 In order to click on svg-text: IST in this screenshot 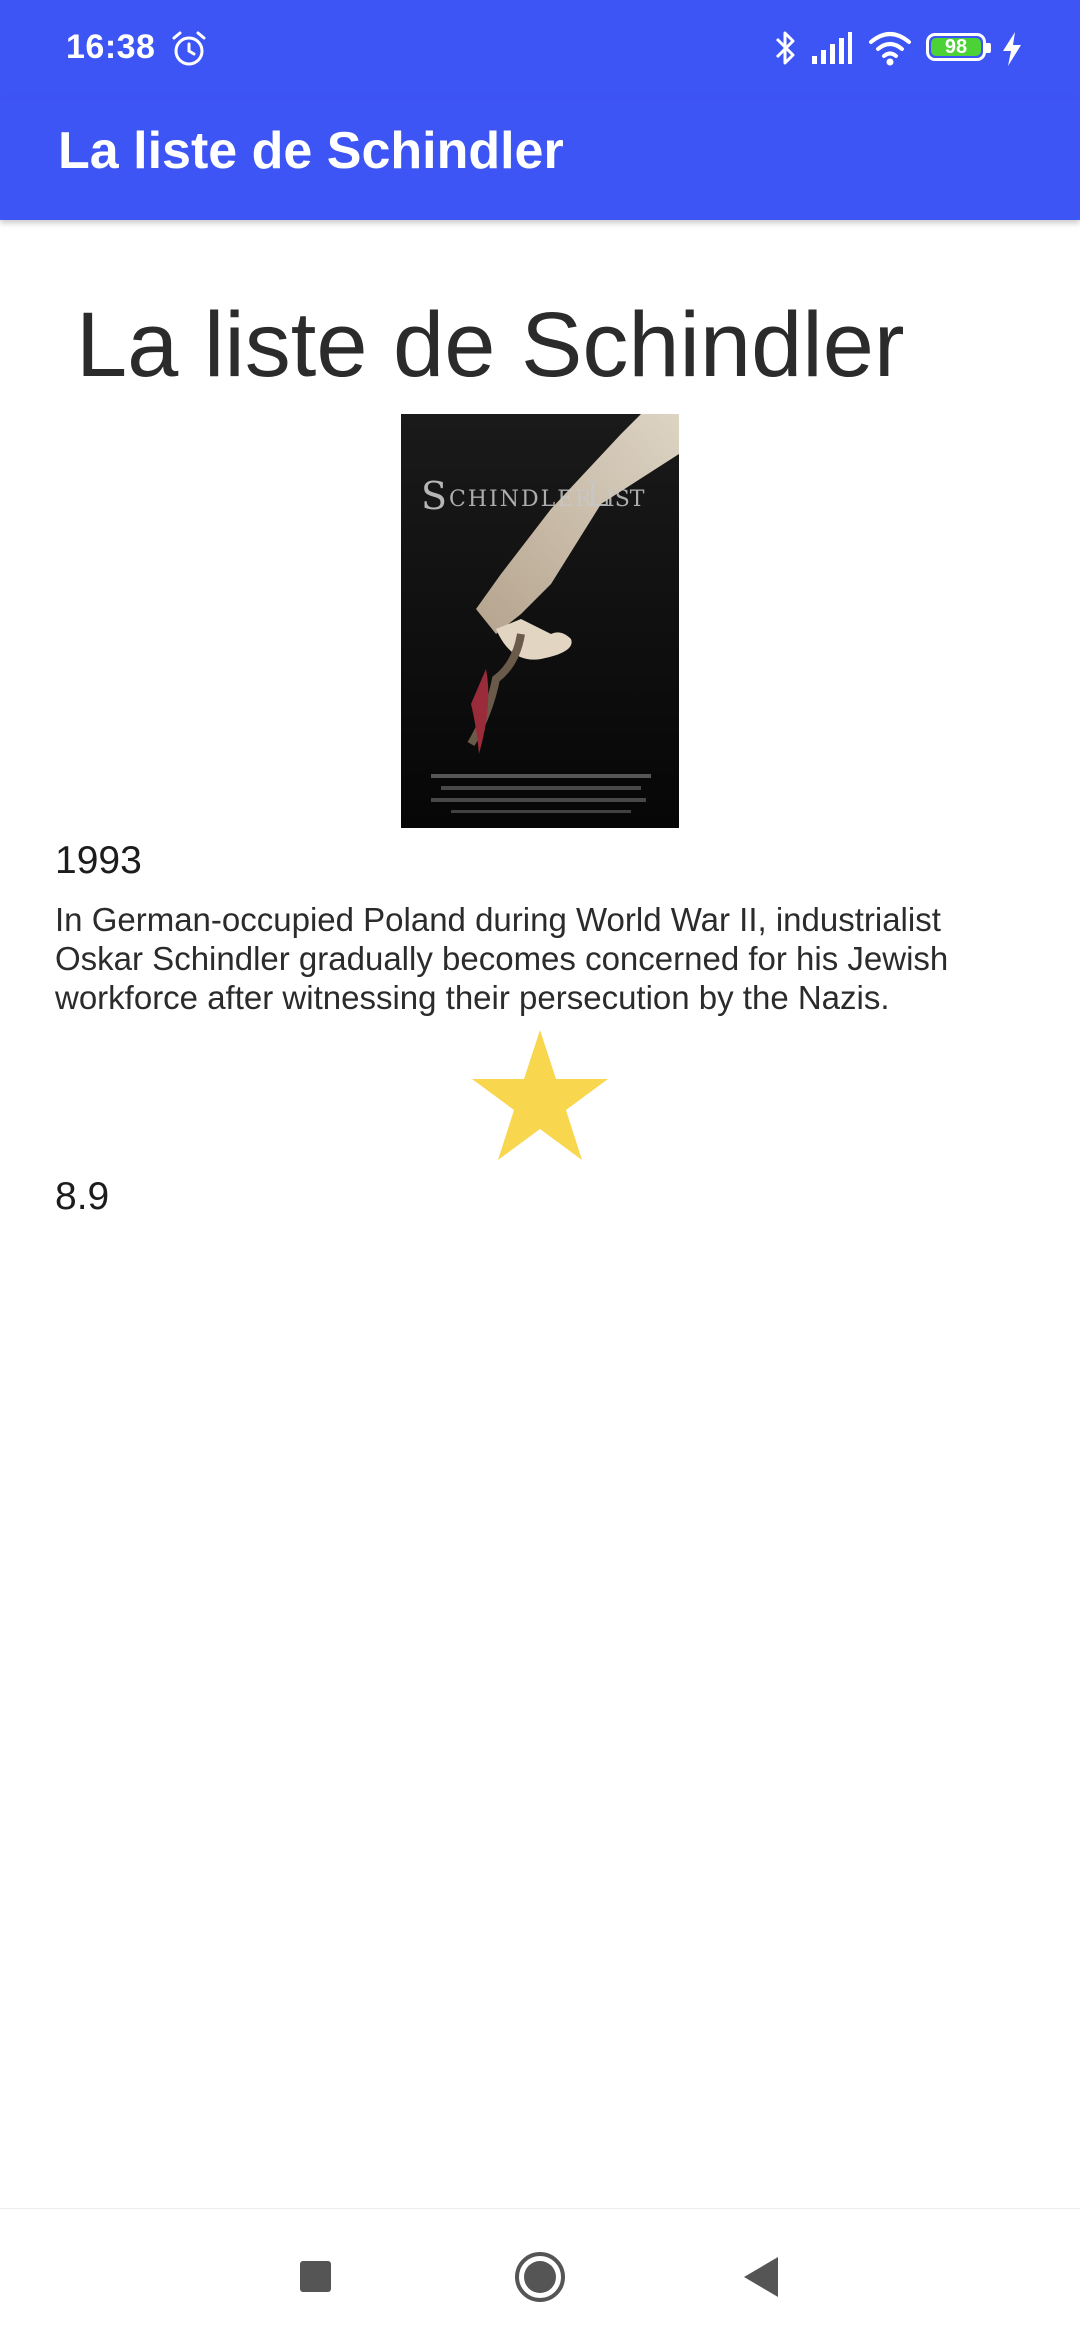, I will do `click(625, 499)`.